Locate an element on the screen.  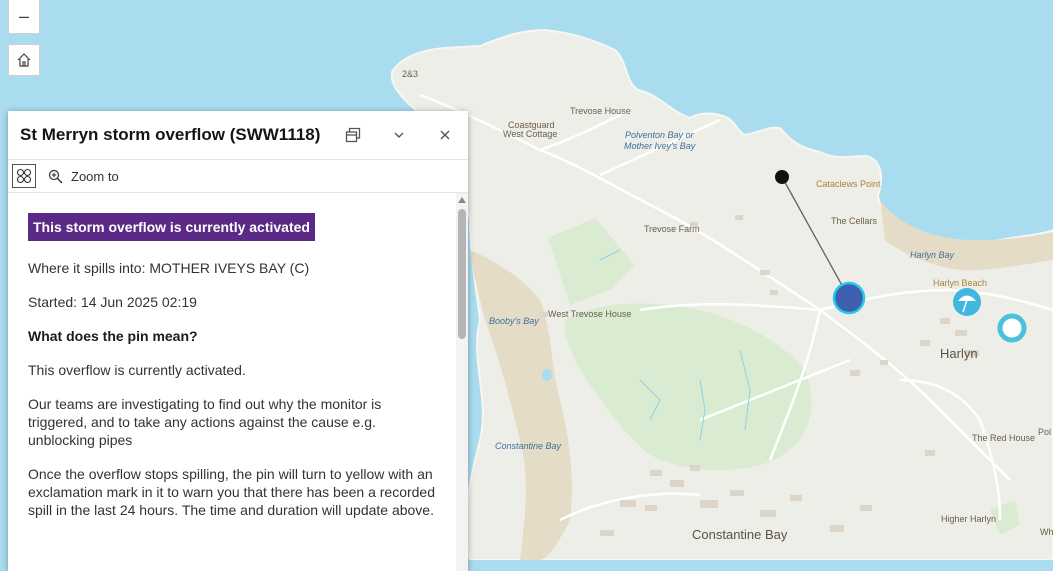
zoom-to-button: Zoom to is located at coordinates (83, 176).